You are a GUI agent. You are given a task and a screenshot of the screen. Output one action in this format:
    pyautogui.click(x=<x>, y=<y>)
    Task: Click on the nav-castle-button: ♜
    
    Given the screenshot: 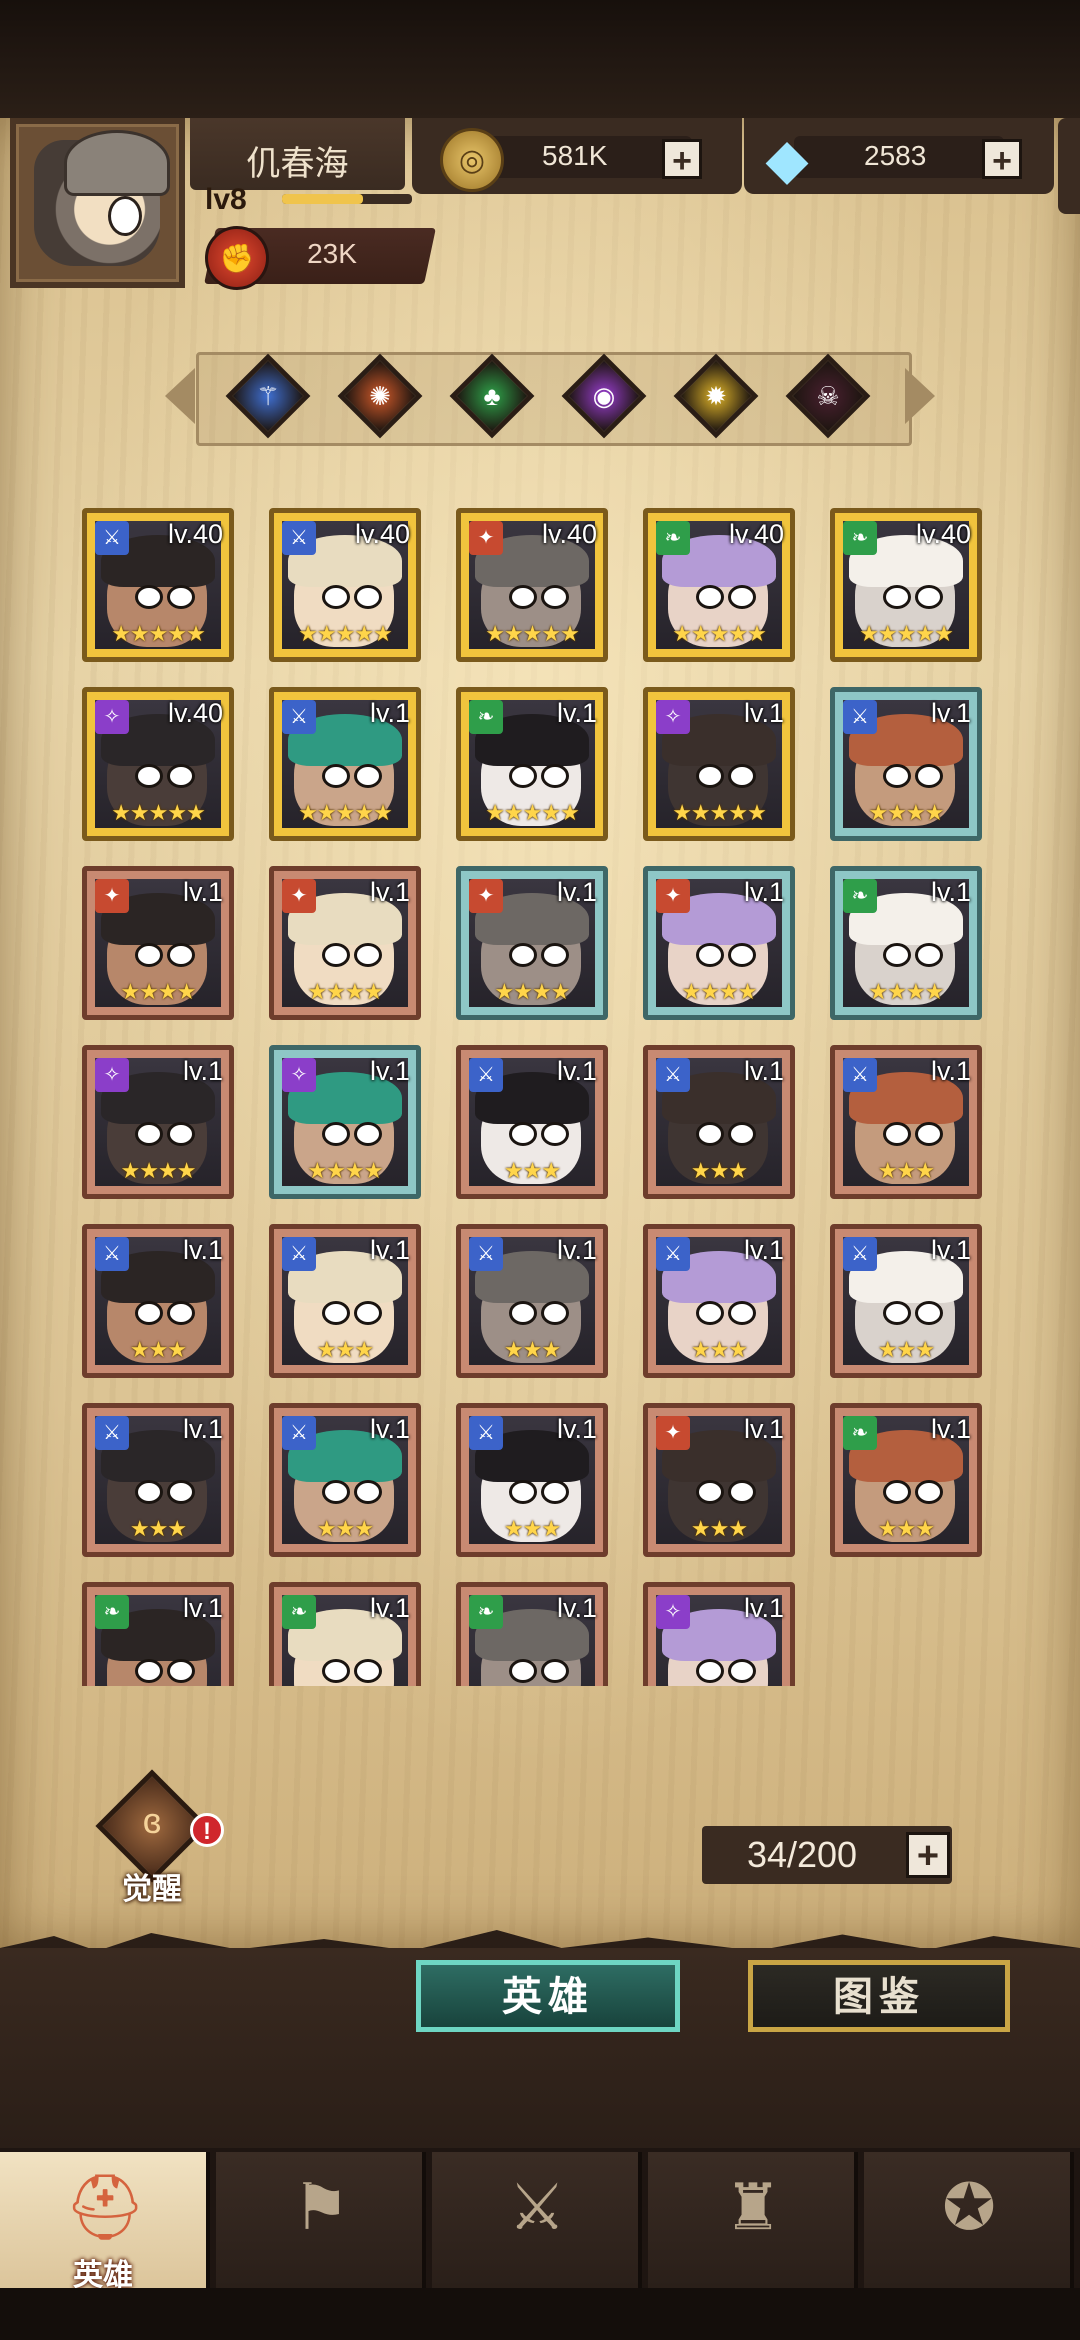 What is the action you would take?
    pyautogui.click(x=753, y=2220)
    